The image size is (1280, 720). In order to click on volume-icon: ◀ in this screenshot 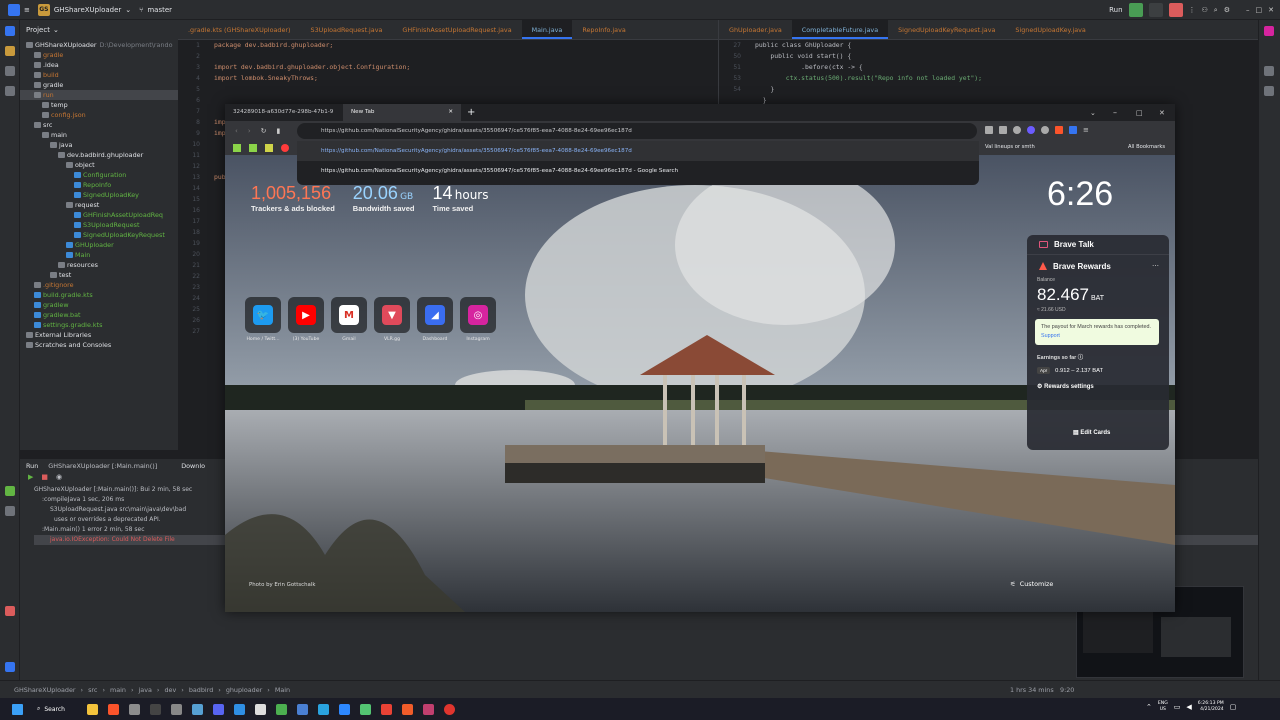, I will do `click(1188, 707)`.